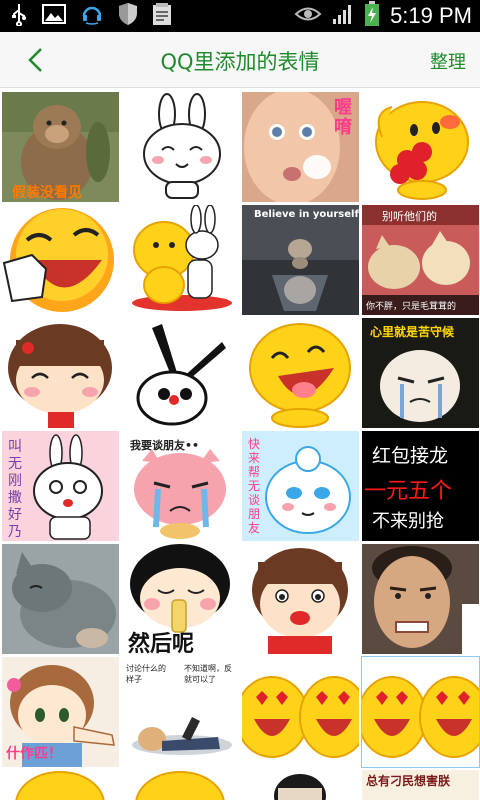 This screenshot has height=800, width=480. What do you see at coordinates (408, 491) in the screenshot?
I see `sticker-line-2: 一元五个` at bounding box center [408, 491].